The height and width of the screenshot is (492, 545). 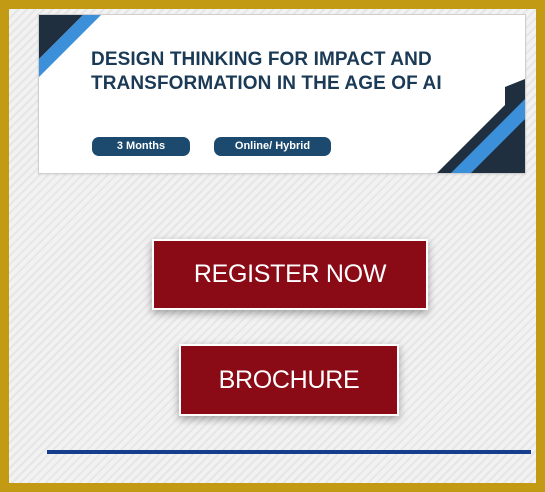 I want to click on brochure-button: BROCHURE, so click(x=289, y=380).